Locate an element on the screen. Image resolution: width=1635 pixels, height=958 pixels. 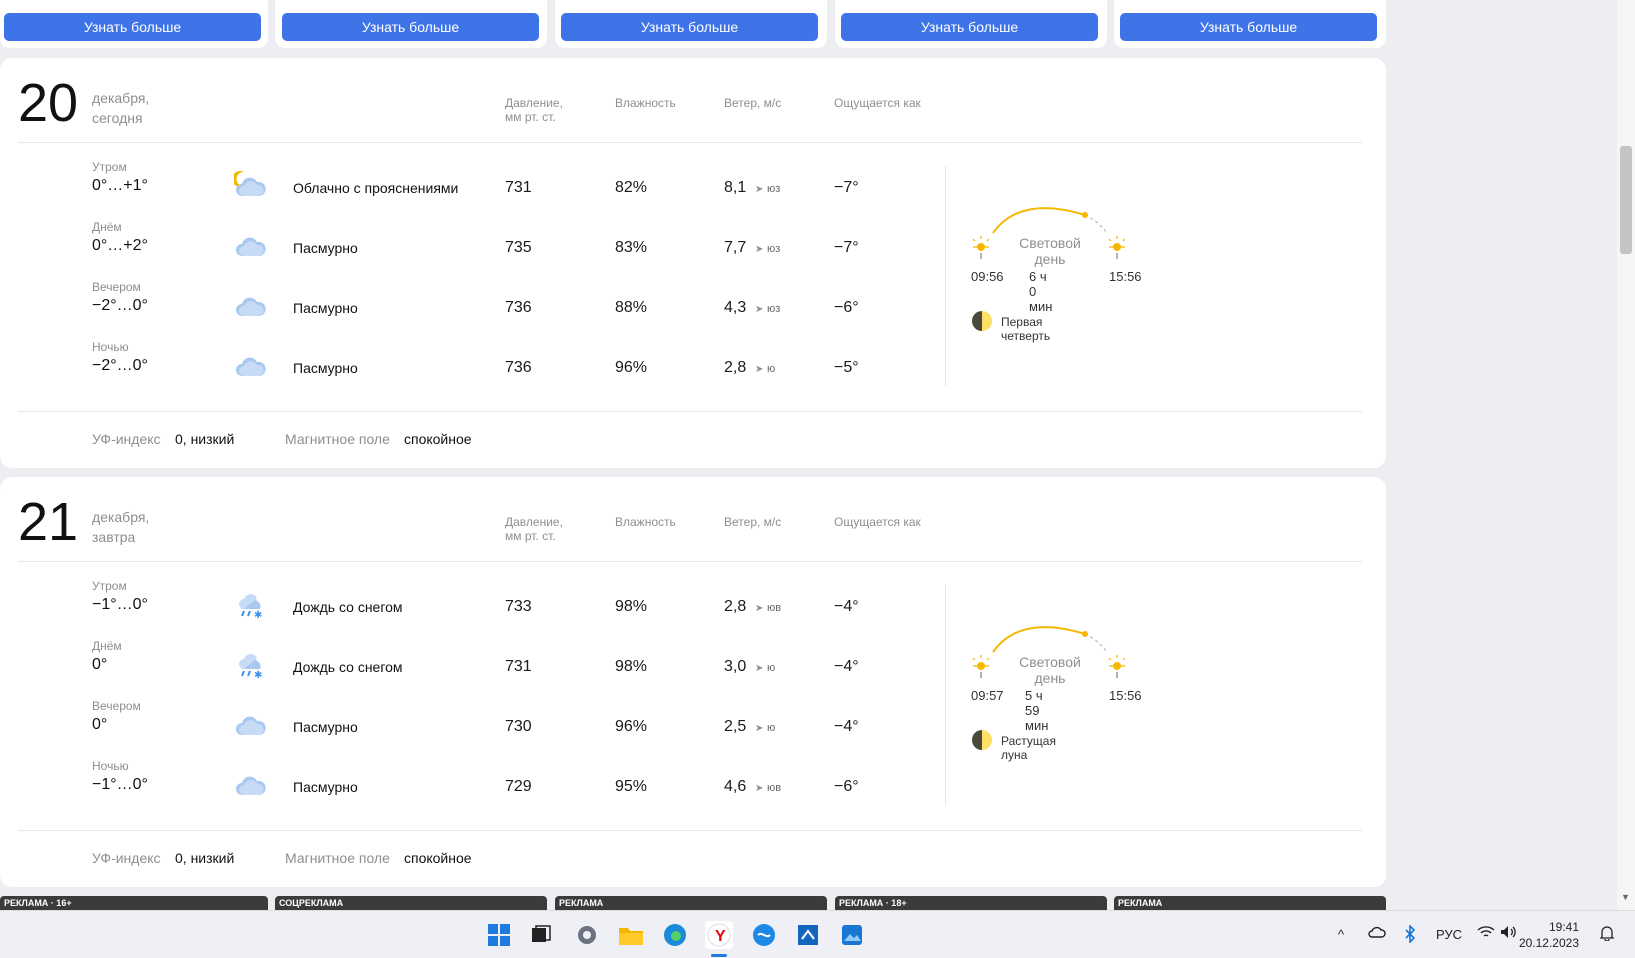
day-part-label: Утром is located at coordinates (109, 167).